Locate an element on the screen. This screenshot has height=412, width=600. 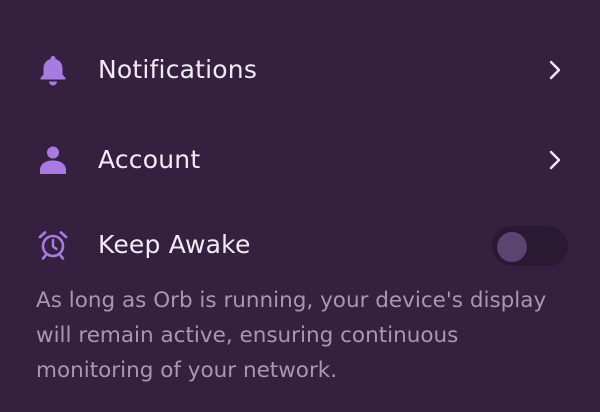
keep-awake-label: Keep Awake is located at coordinates (174, 244).